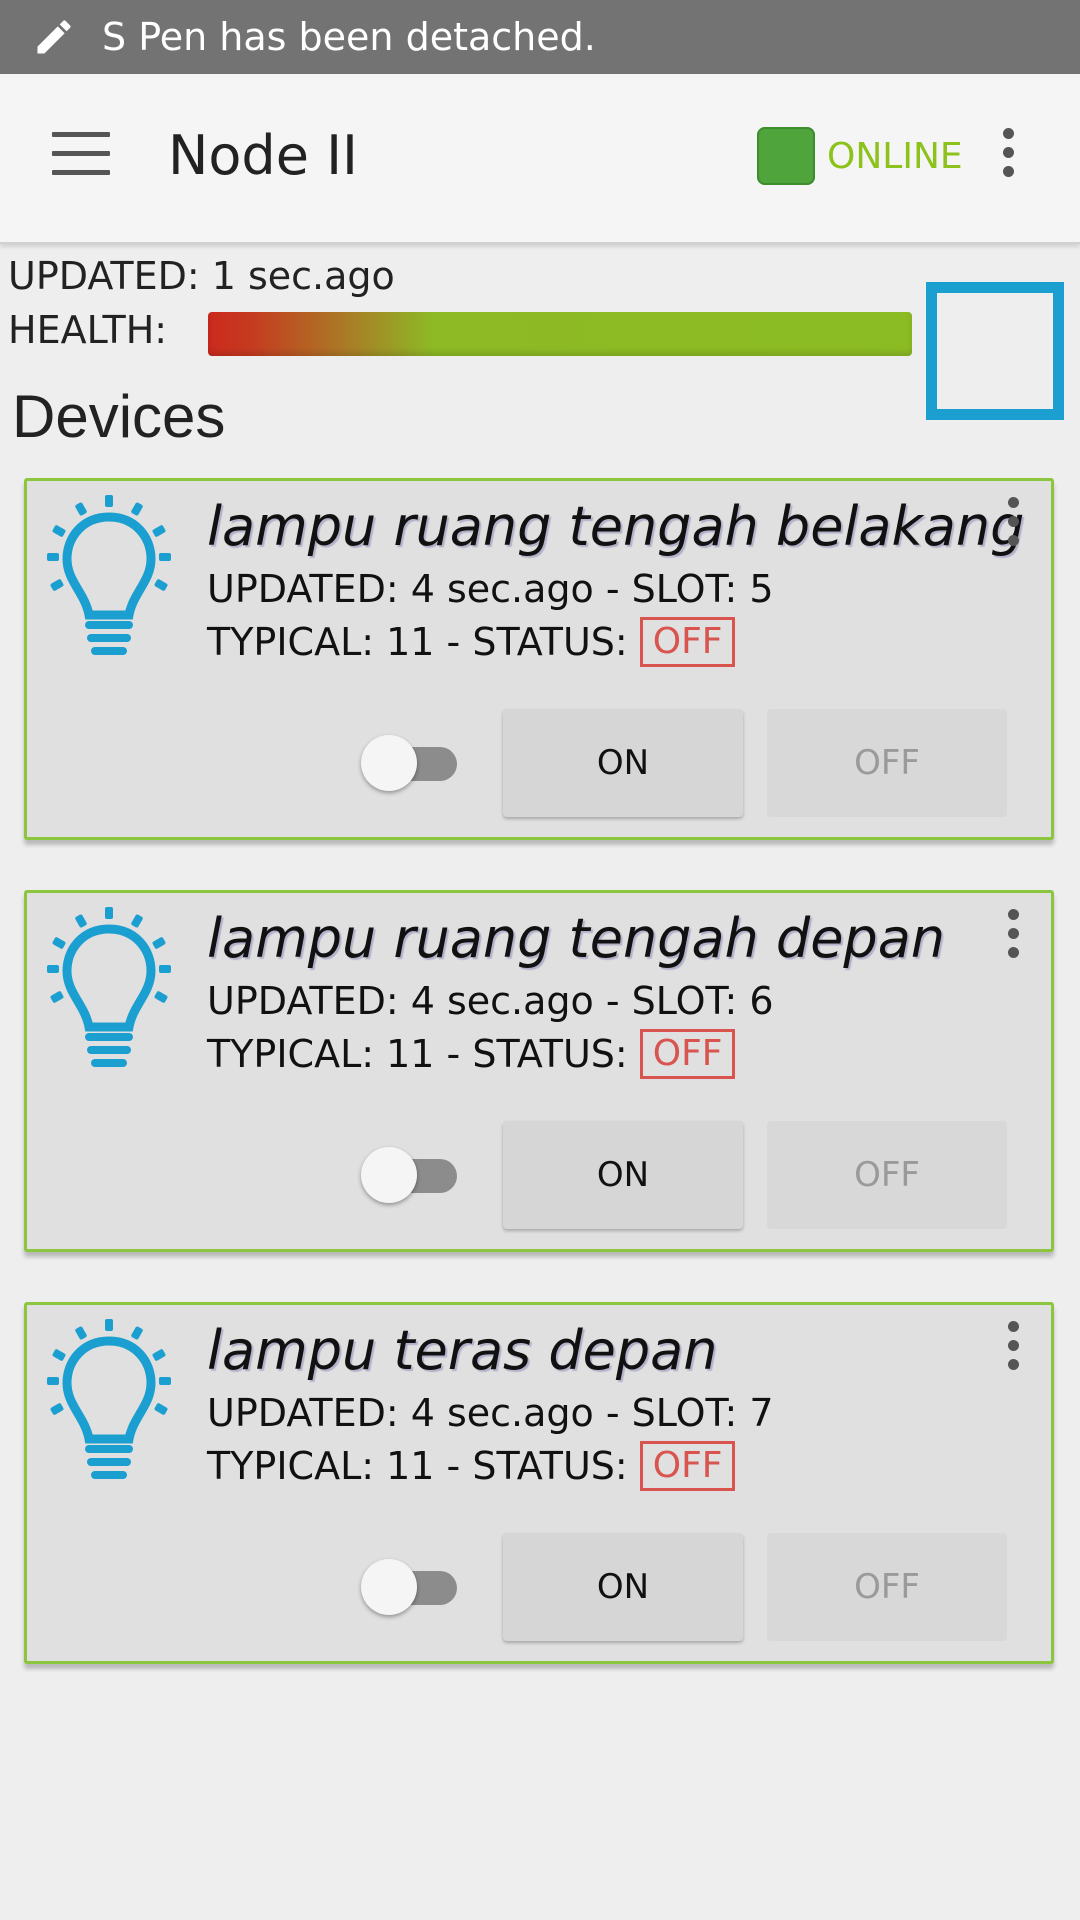  I want to click on device-name: lampu ruang tengah depan, so click(576, 938).